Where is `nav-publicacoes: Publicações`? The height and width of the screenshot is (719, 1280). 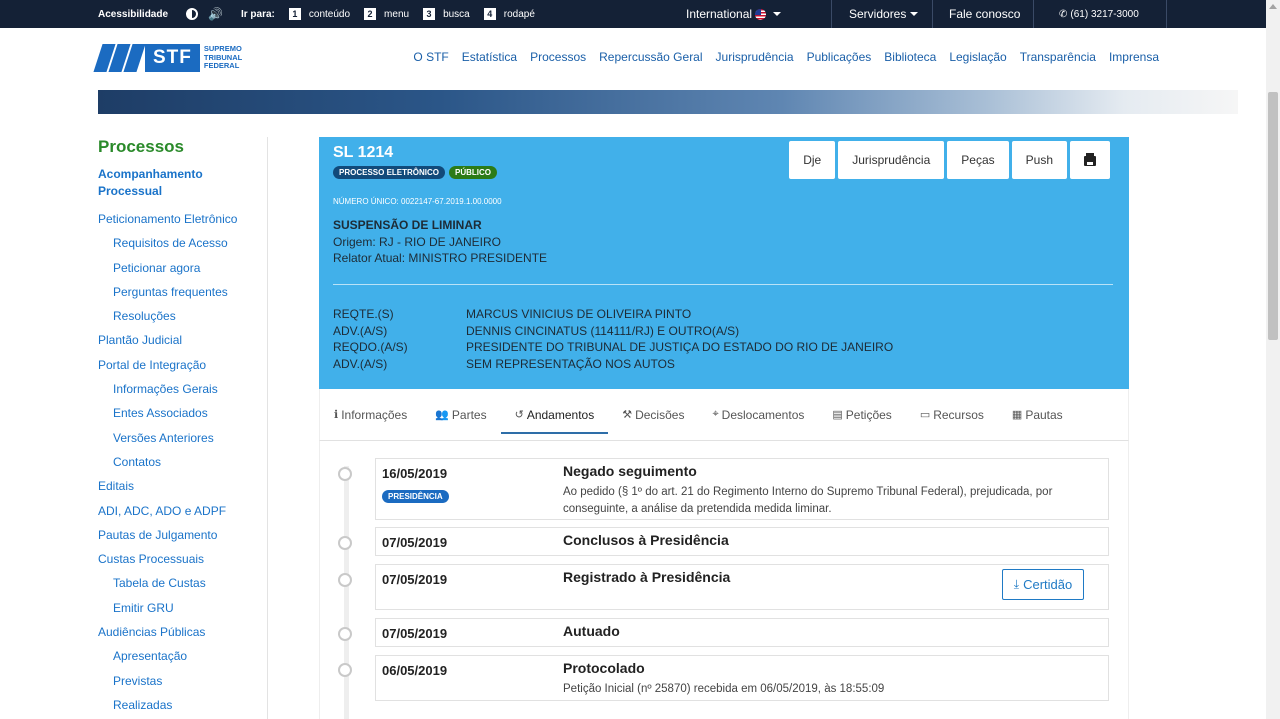
nav-publicacoes: Publicações is located at coordinates (839, 57).